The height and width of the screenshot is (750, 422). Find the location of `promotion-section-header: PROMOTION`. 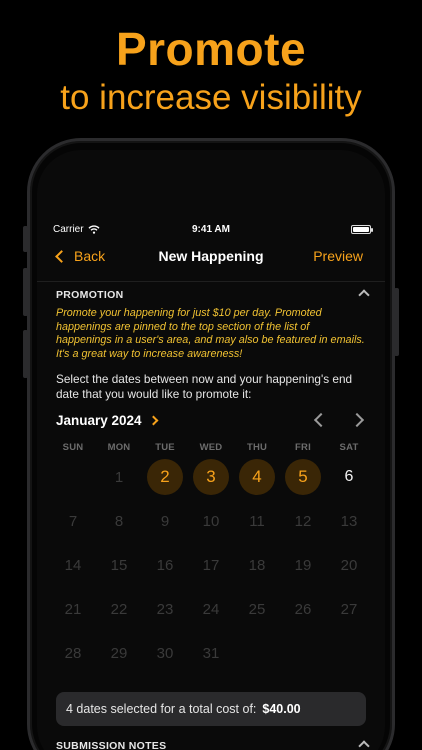

promotion-section-header: PROMOTION is located at coordinates (213, 295).